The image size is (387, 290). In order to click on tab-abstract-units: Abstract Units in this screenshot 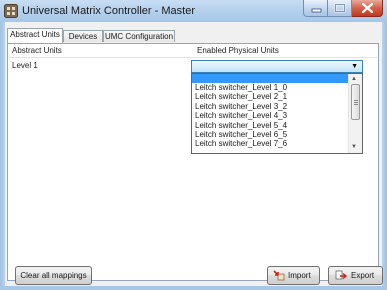, I will do `click(35, 35)`.